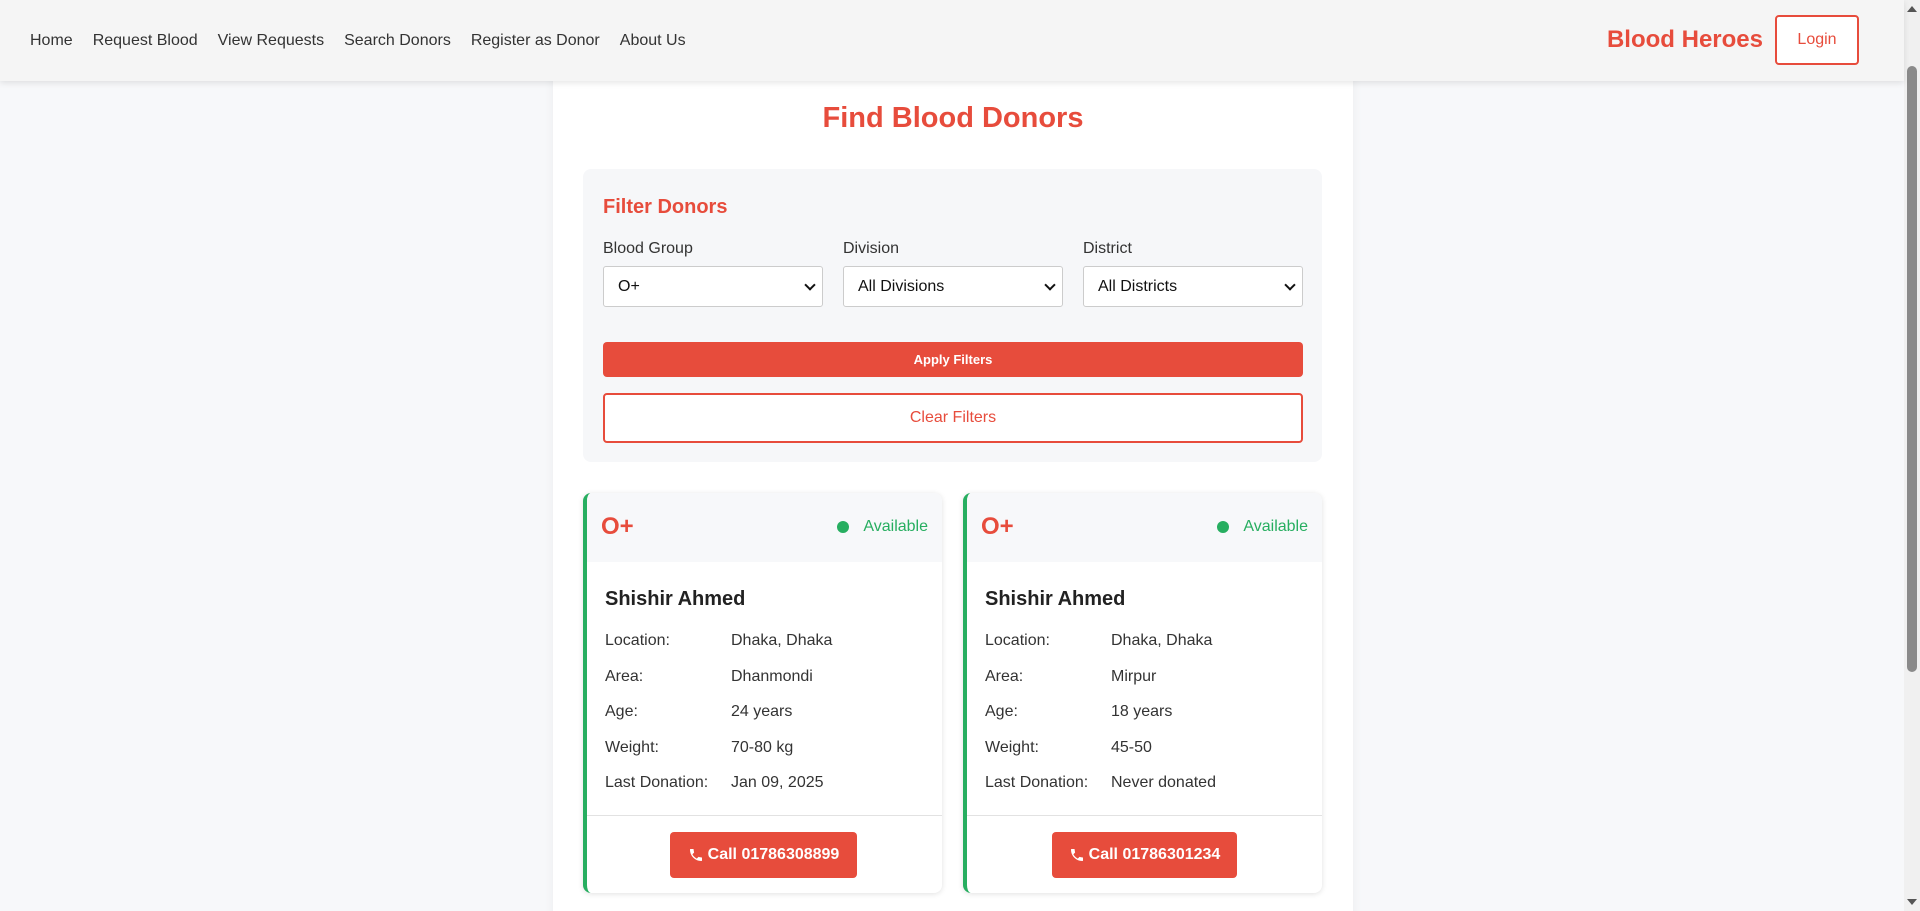 This screenshot has width=1920, height=911. Describe the element at coordinates (1912, 369) in the screenshot. I see `scrollbar-thumb` at that location.